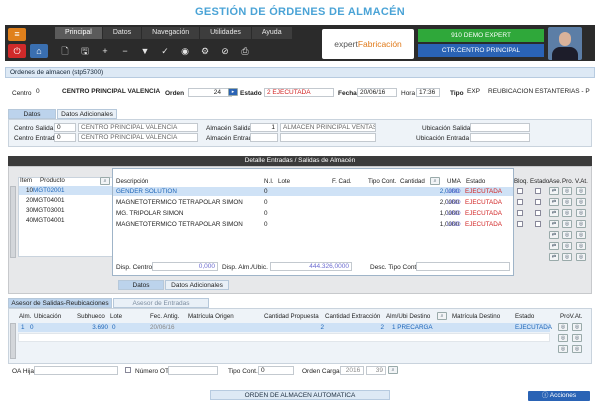 The width and height of the screenshot is (600, 416). What do you see at coordinates (353, 316) in the screenshot?
I see `cantidad-extraccion-header: Cantidad Extracción` at bounding box center [353, 316].